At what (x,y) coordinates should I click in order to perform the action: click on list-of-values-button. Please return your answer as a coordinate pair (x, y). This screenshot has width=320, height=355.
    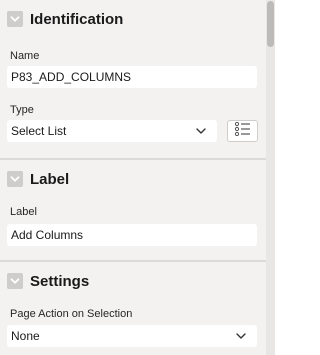
    Looking at the image, I should click on (242, 131).